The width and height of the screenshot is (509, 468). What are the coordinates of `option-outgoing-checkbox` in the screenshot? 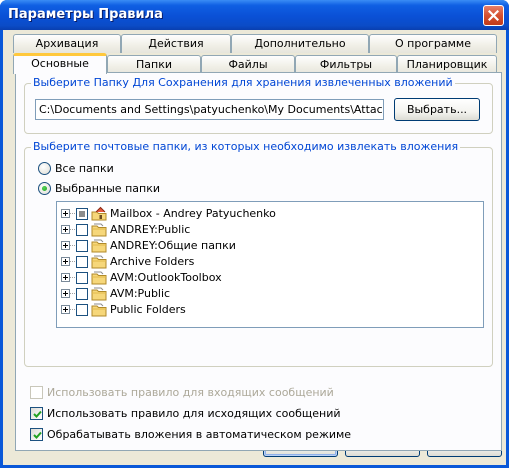 It's located at (36, 413).